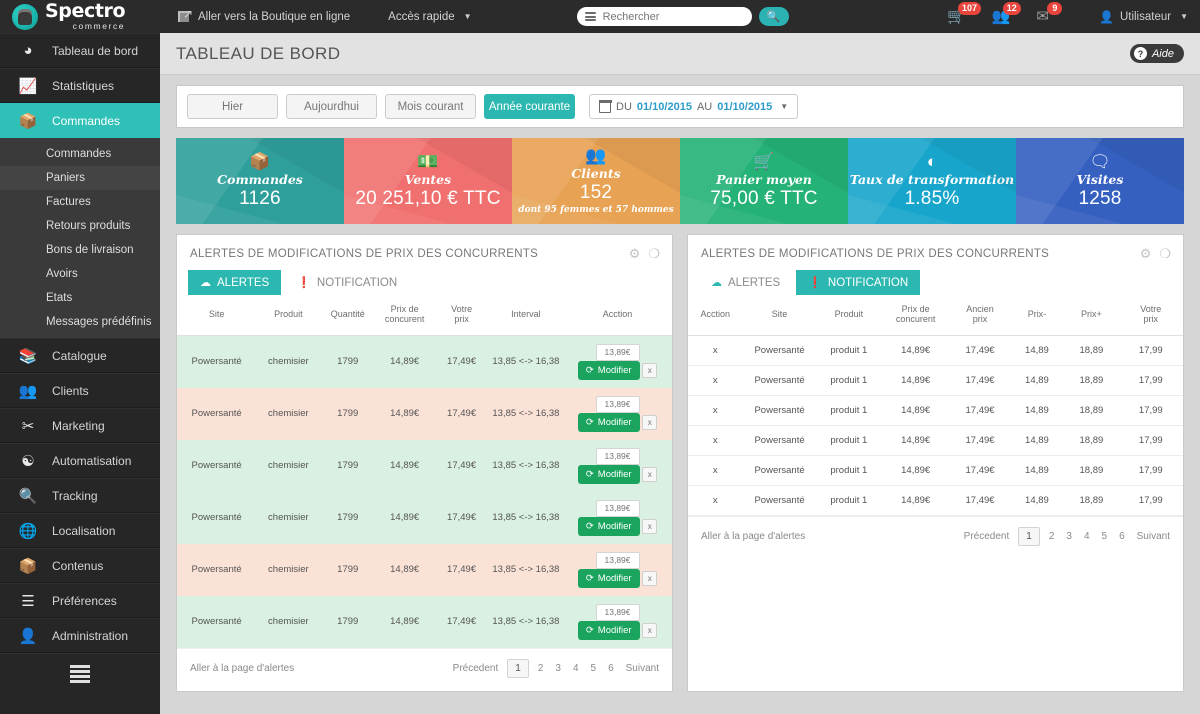 The width and height of the screenshot is (1200, 714). Describe the element at coordinates (80, 298) in the screenshot. I see `sidebar-subitem-etats: Etats` at that location.